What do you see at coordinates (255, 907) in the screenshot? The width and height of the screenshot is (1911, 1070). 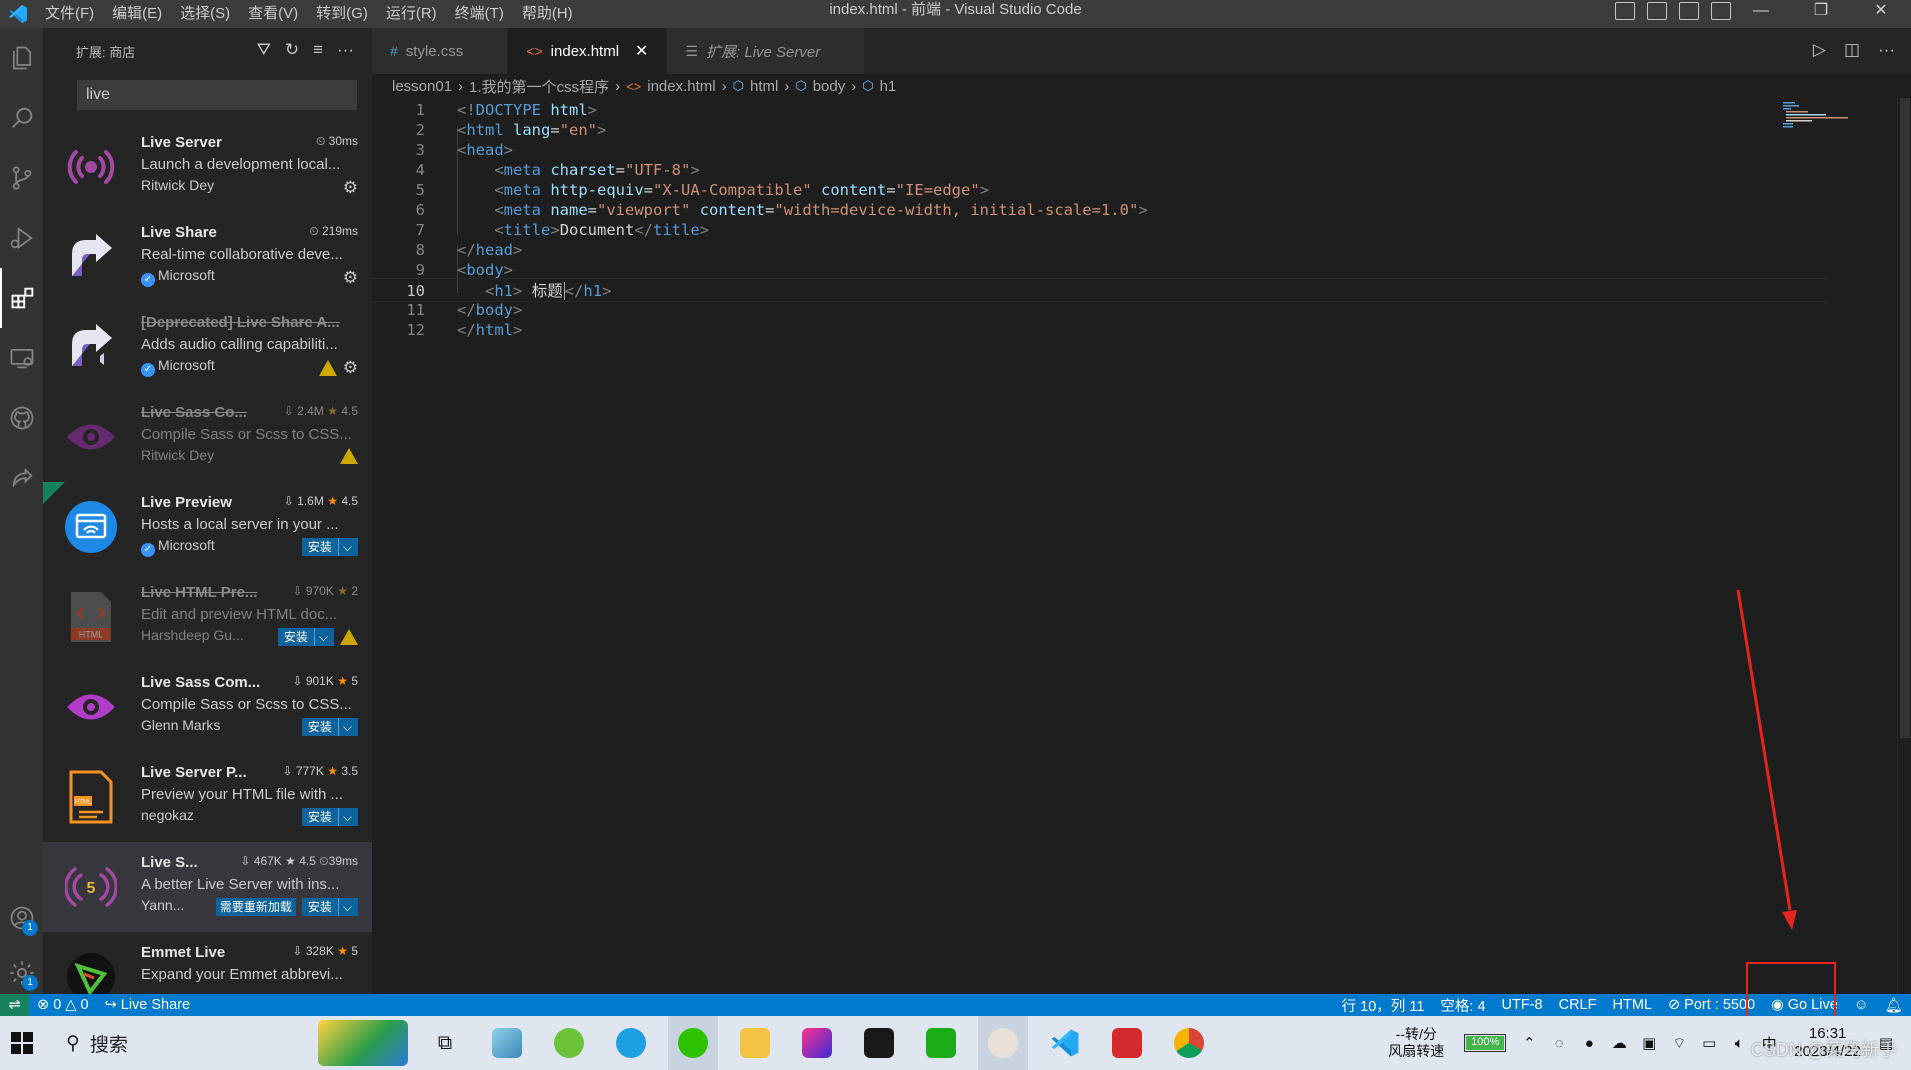 I see `reload-required-button: 需要重新加载` at bounding box center [255, 907].